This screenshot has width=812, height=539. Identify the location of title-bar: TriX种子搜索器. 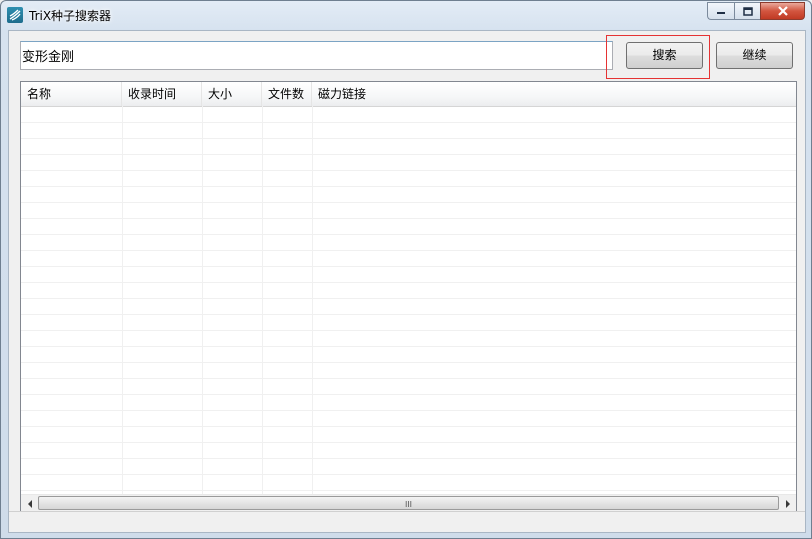
(406, 15).